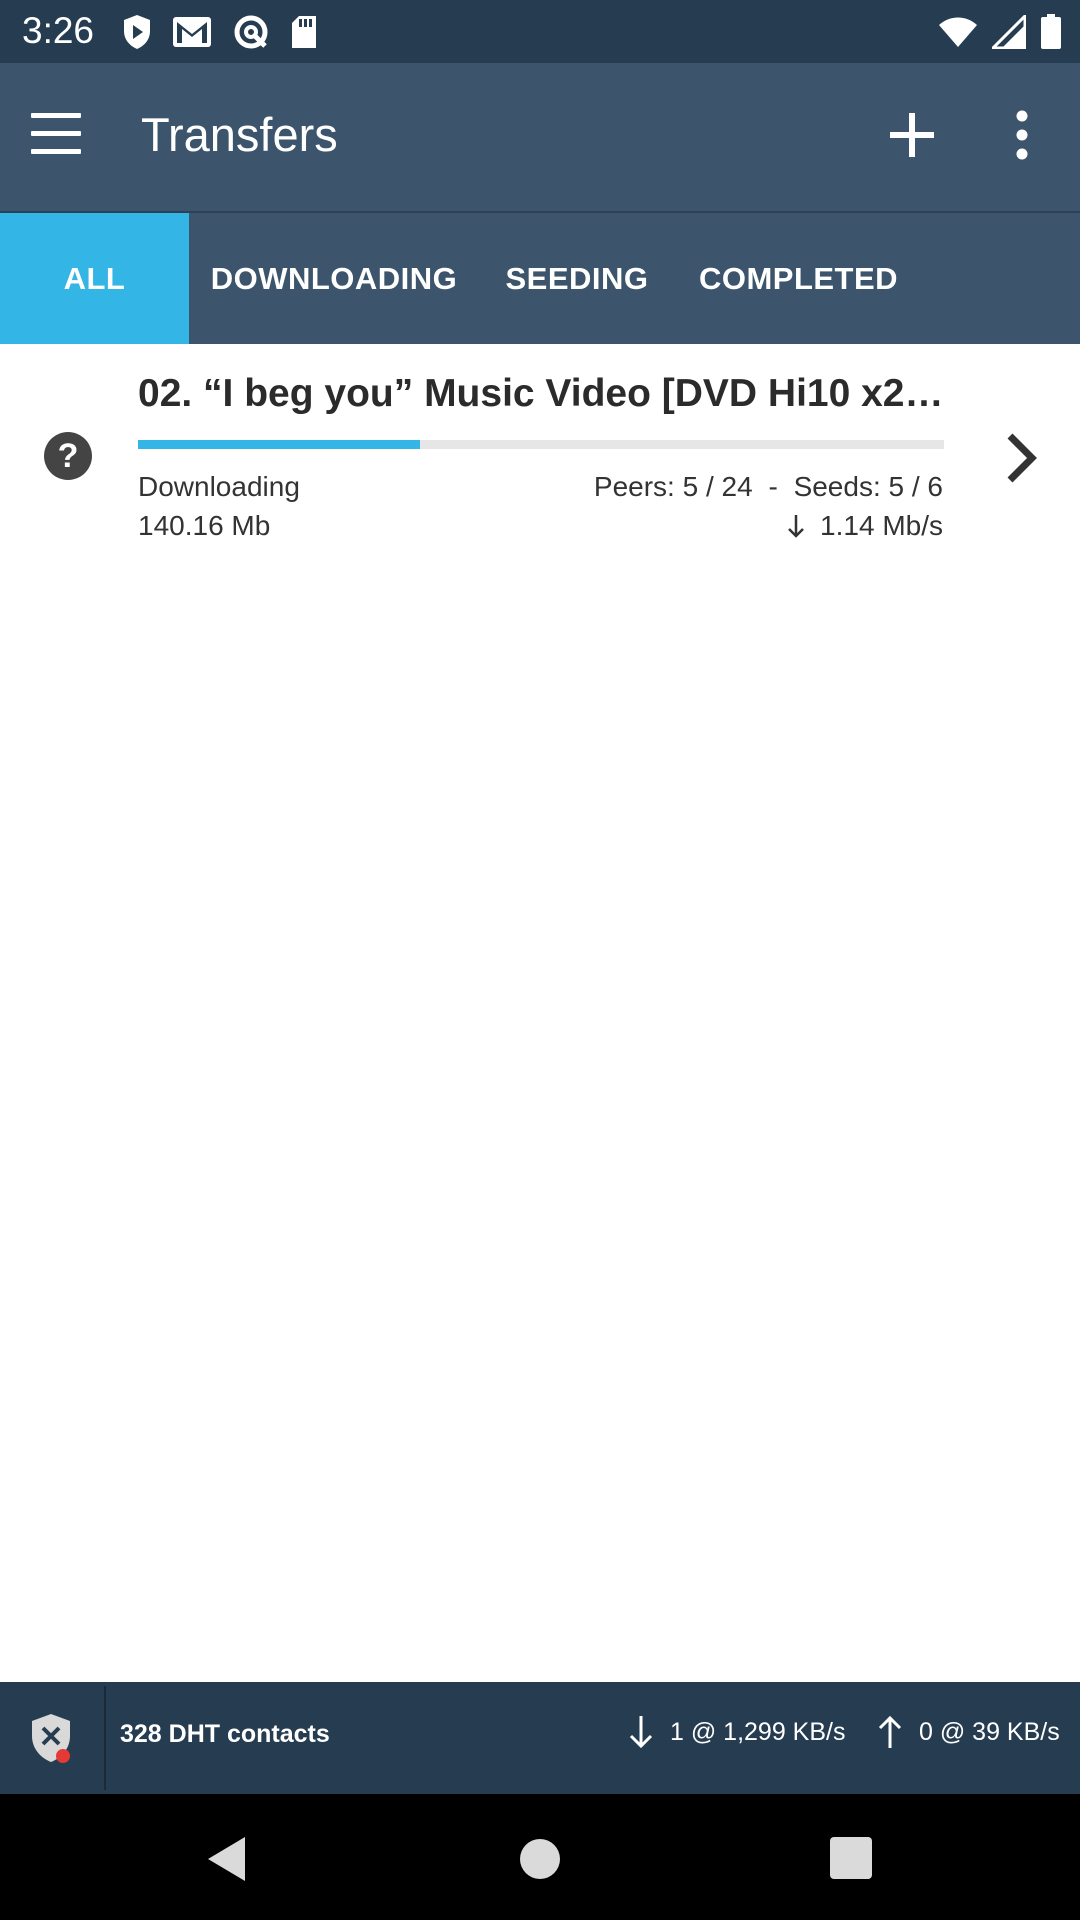  Describe the element at coordinates (137, 32) in the screenshot. I see `play-protect-icon` at that location.